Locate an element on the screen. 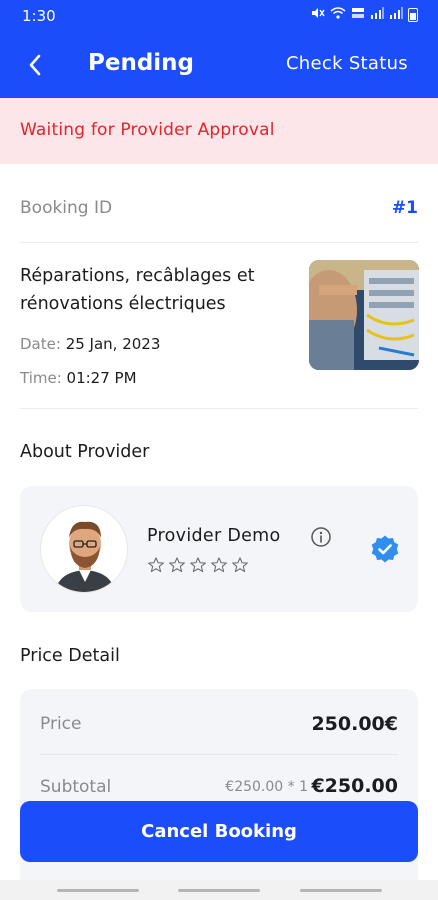 This screenshot has height=900, width=438. status-icons is located at coordinates (364, 14).